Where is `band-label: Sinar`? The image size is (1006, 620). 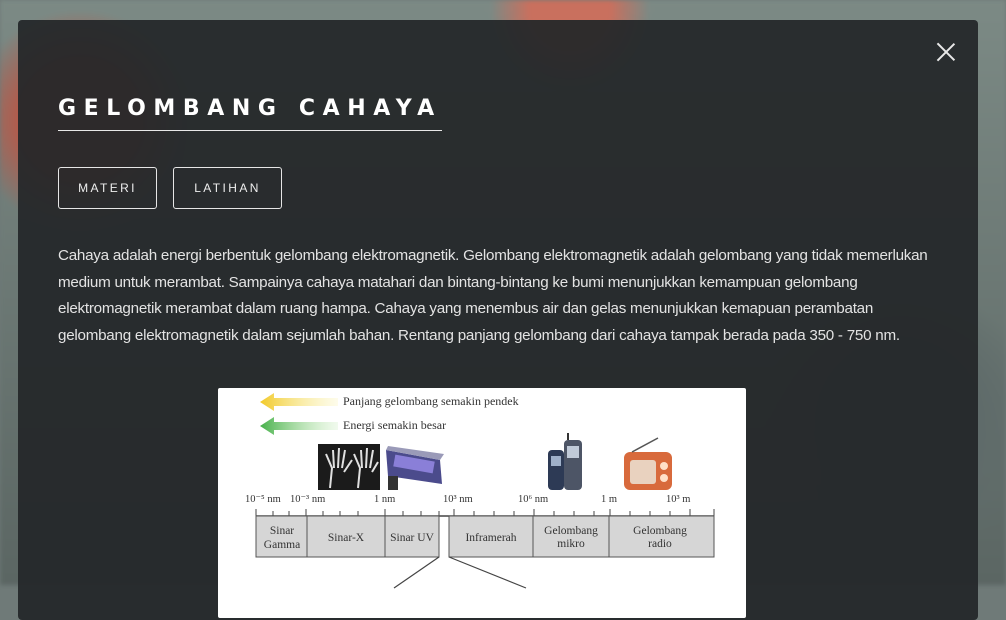
band-label: Sinar is located at coordinates (282, 531).